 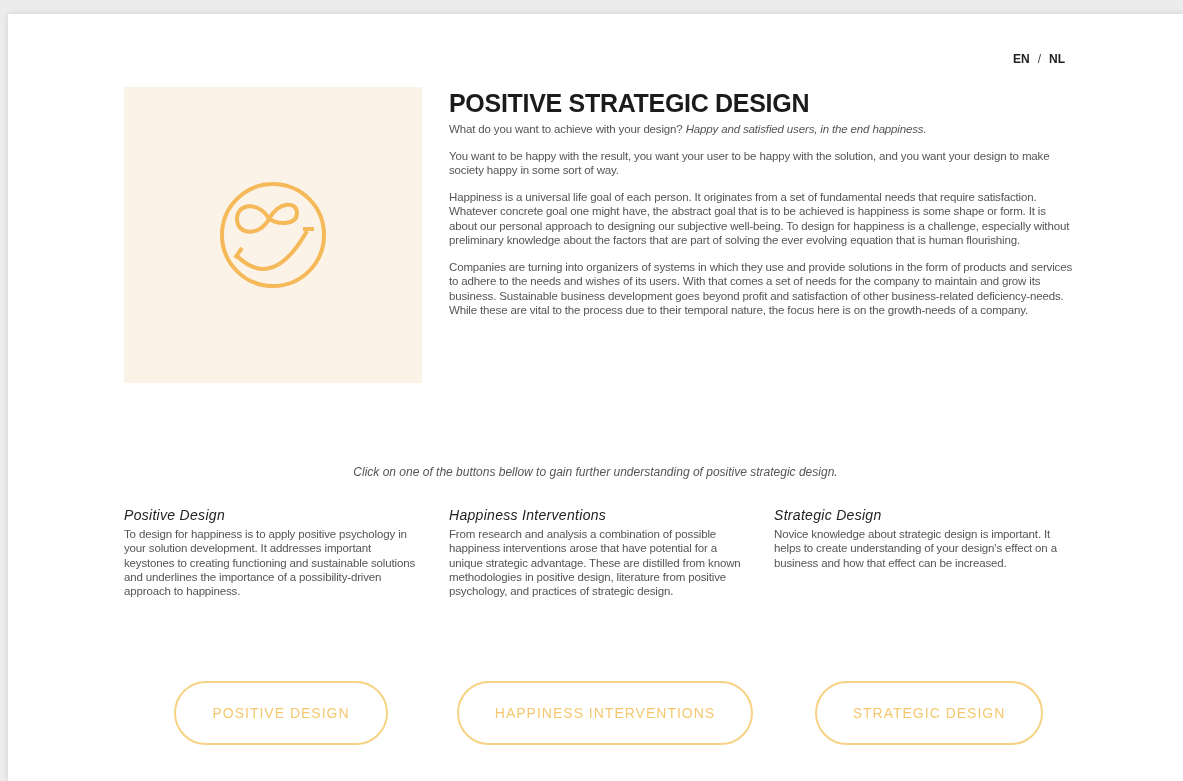 What do you see at coordinates (175, 515) in the screenshot?
I see `section-title: Positive Design` at bounding box center [175, 515].